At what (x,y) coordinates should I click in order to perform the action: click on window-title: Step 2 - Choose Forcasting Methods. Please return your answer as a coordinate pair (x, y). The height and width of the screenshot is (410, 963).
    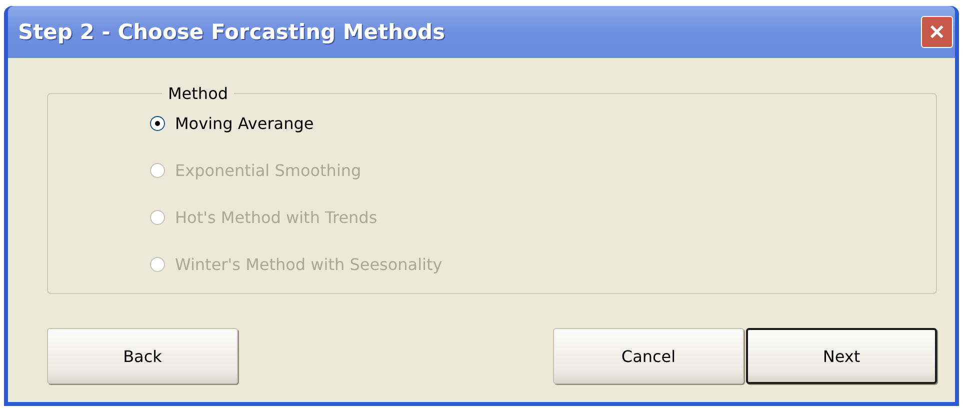
    Looking at the image, I should click on (231, 32).